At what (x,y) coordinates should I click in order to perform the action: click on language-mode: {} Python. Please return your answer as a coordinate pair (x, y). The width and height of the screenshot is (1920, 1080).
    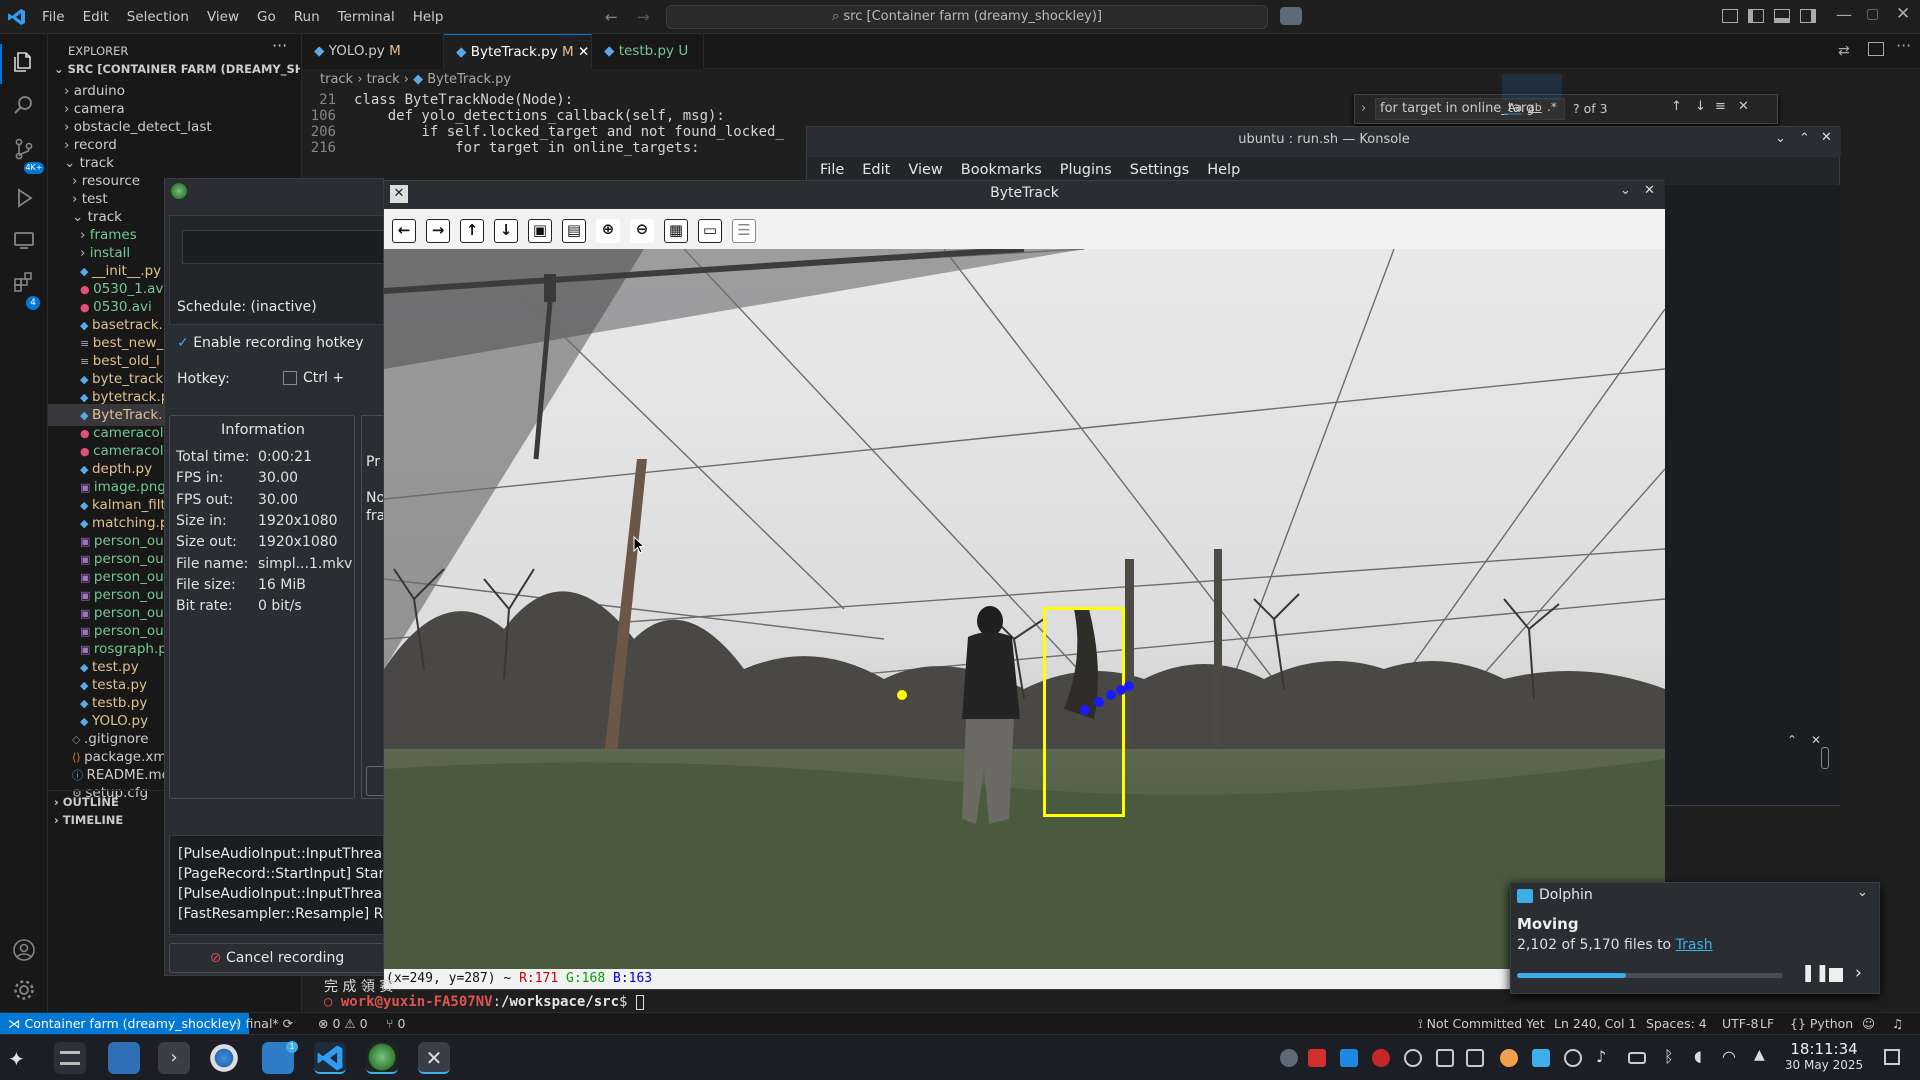
    Looking at the image, I should click on (1821, 1024).